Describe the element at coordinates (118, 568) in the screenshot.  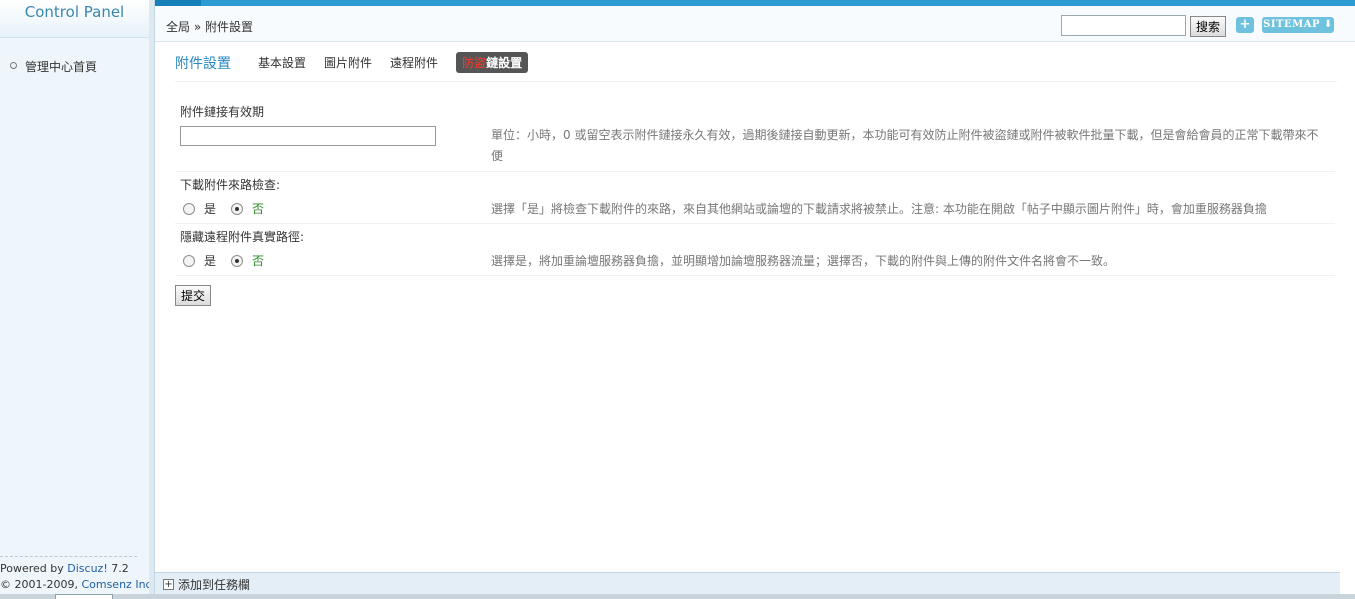
I see `version-text: 7.2` at that location.